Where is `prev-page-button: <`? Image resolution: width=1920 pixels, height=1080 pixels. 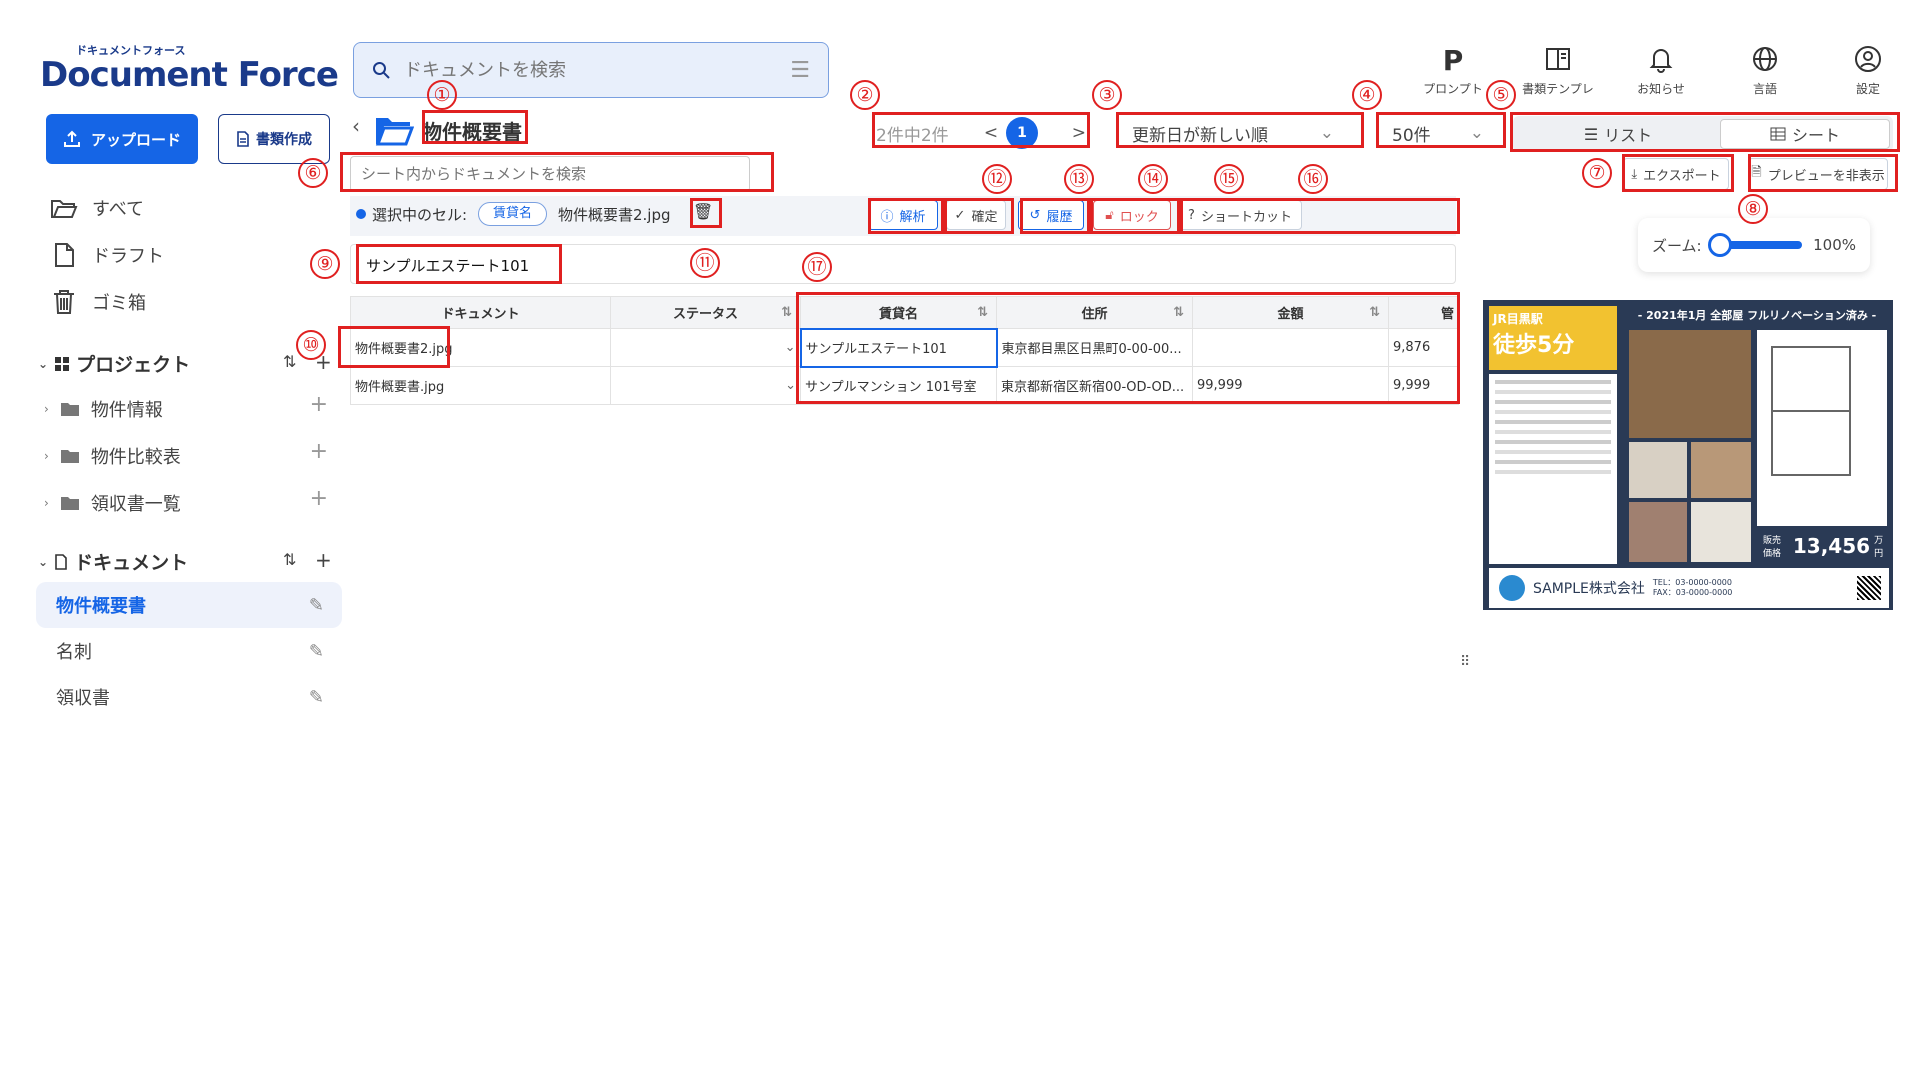 prev-page-button: < is located at coordinates (991, 133).